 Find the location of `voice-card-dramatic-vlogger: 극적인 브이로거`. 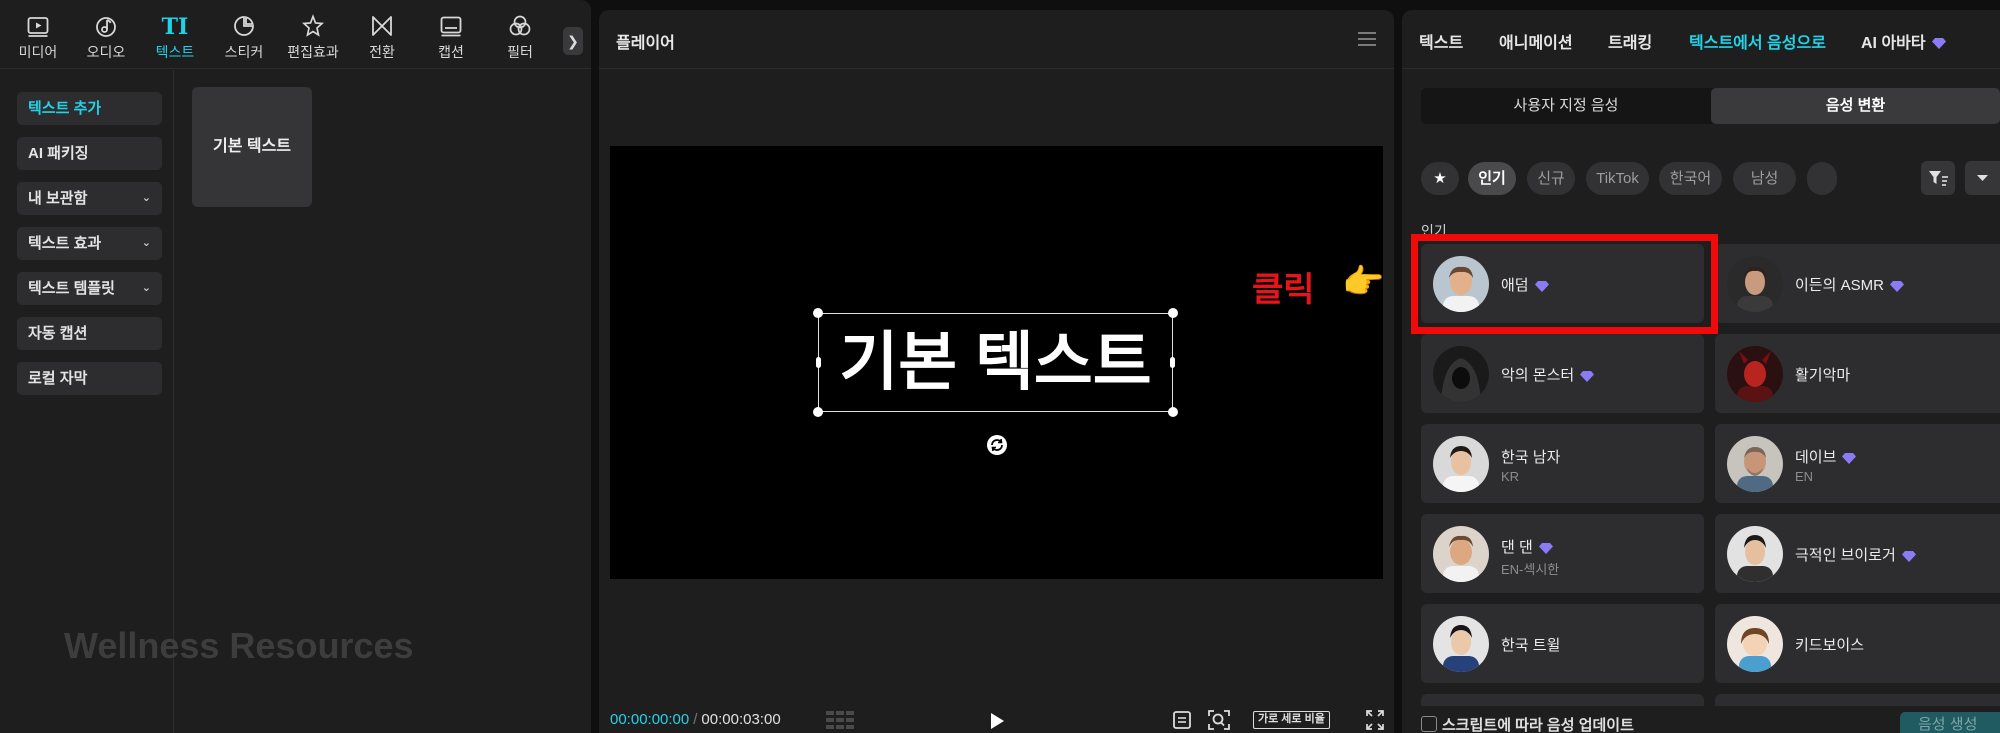

voice-card-dramatic-vlogger: 극적인 브이로거 is located at coordinates (1857, 553).